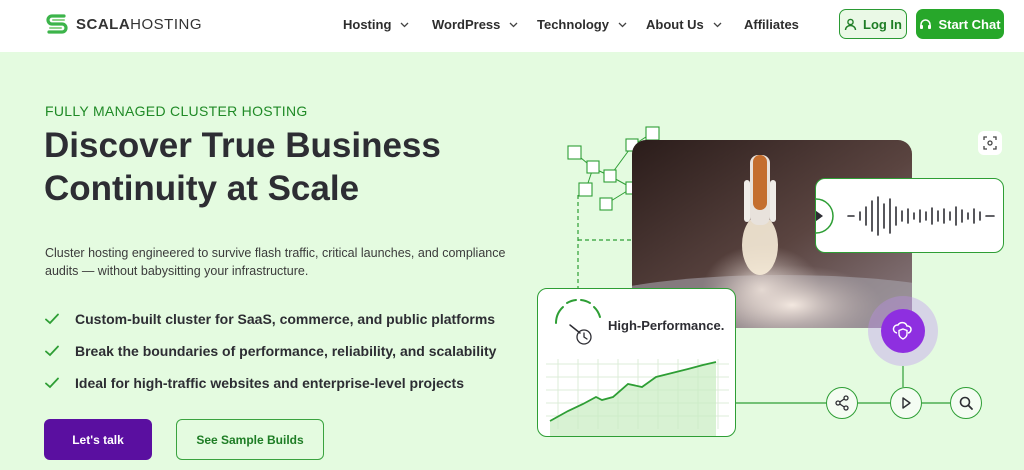 The image size is (1024, 470). I want to click on search-button, so click(966, 403).